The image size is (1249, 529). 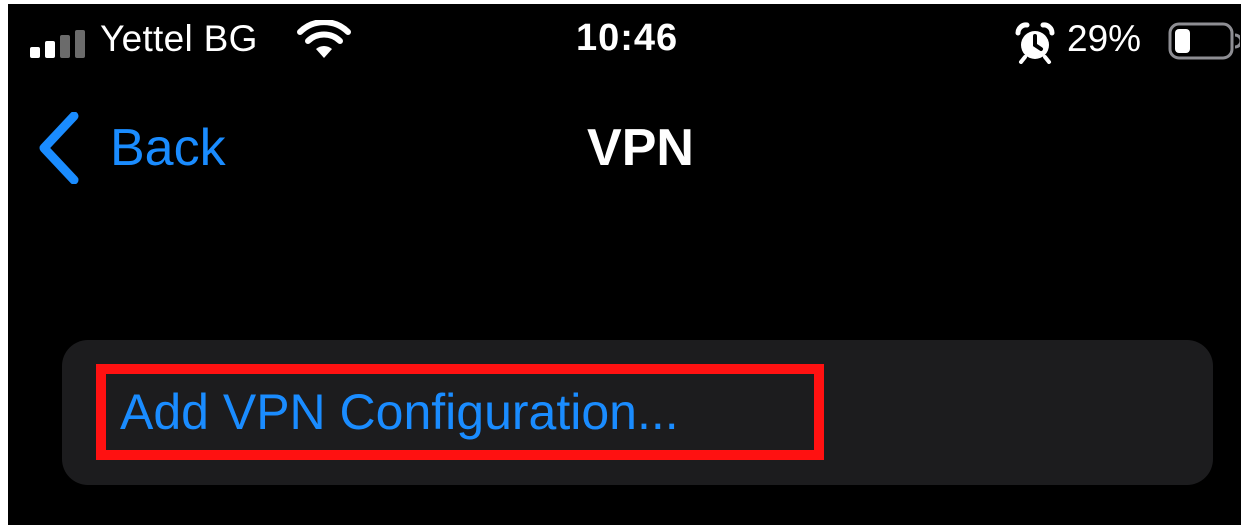 I want to click on alarm-clock-icon, so click(x=1035, y=43).